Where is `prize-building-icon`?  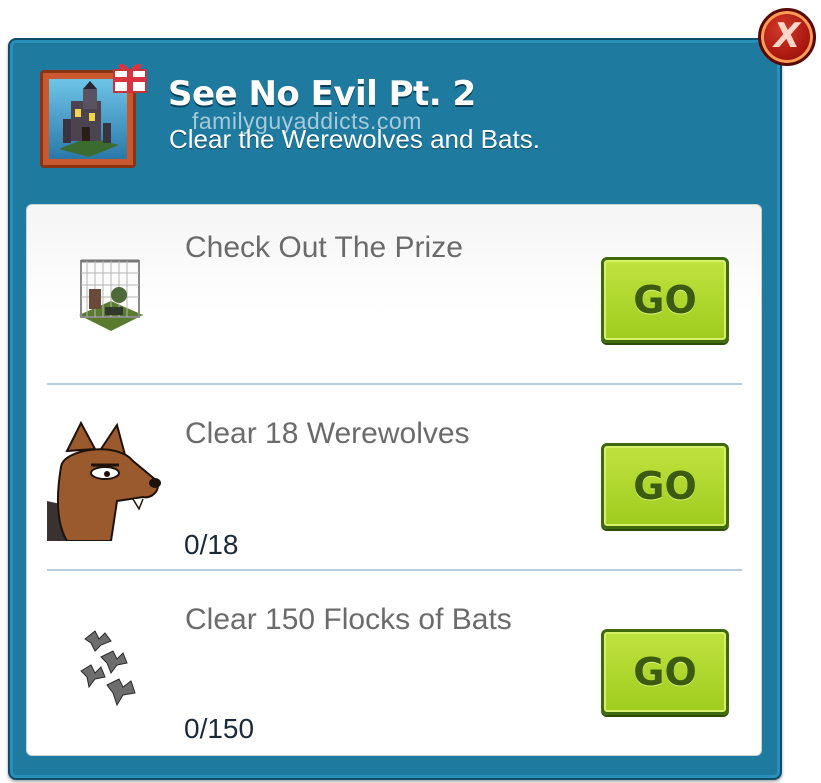
prize-building-icon is located at coordinates (110, 295).